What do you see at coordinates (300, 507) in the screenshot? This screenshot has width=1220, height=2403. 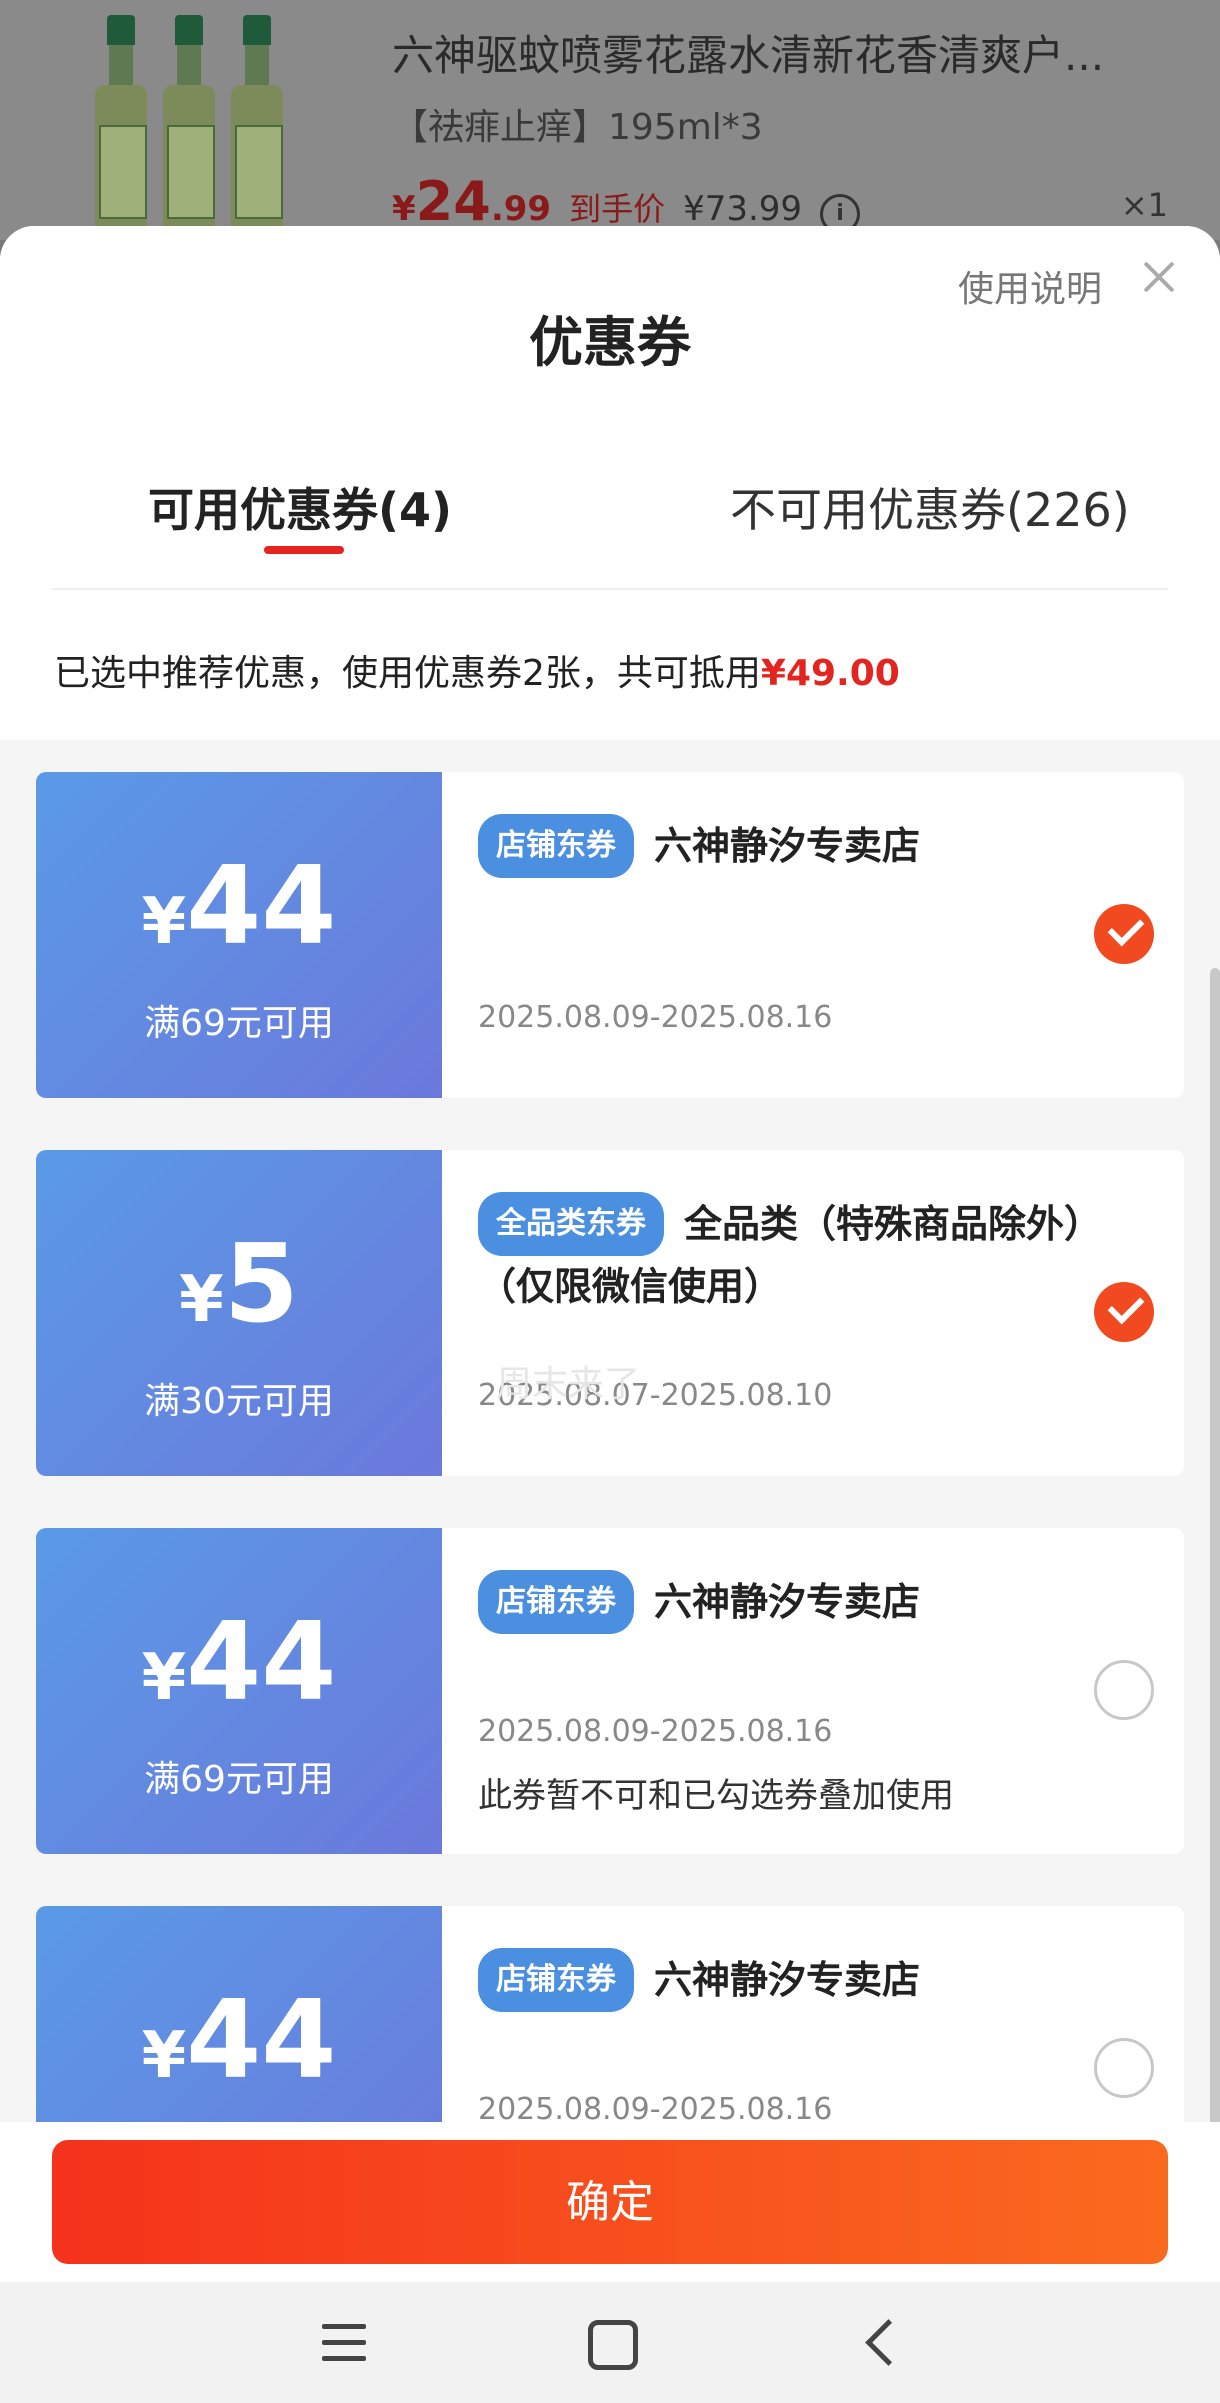 I see `tab-available-coupons: 可用优惠券(4)` at bounding box center [300, 507].